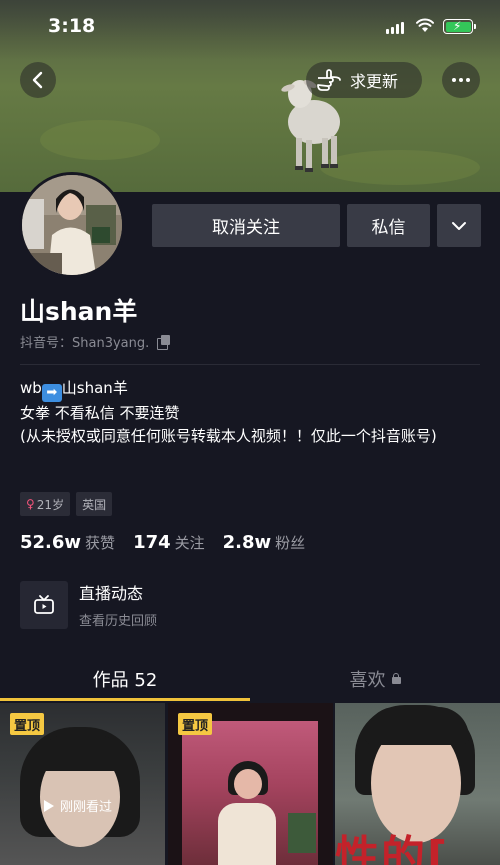 The width and height of the screenshot is (500, 865). I want to click on video-thumbnail: 置顶, so click(250, 784).